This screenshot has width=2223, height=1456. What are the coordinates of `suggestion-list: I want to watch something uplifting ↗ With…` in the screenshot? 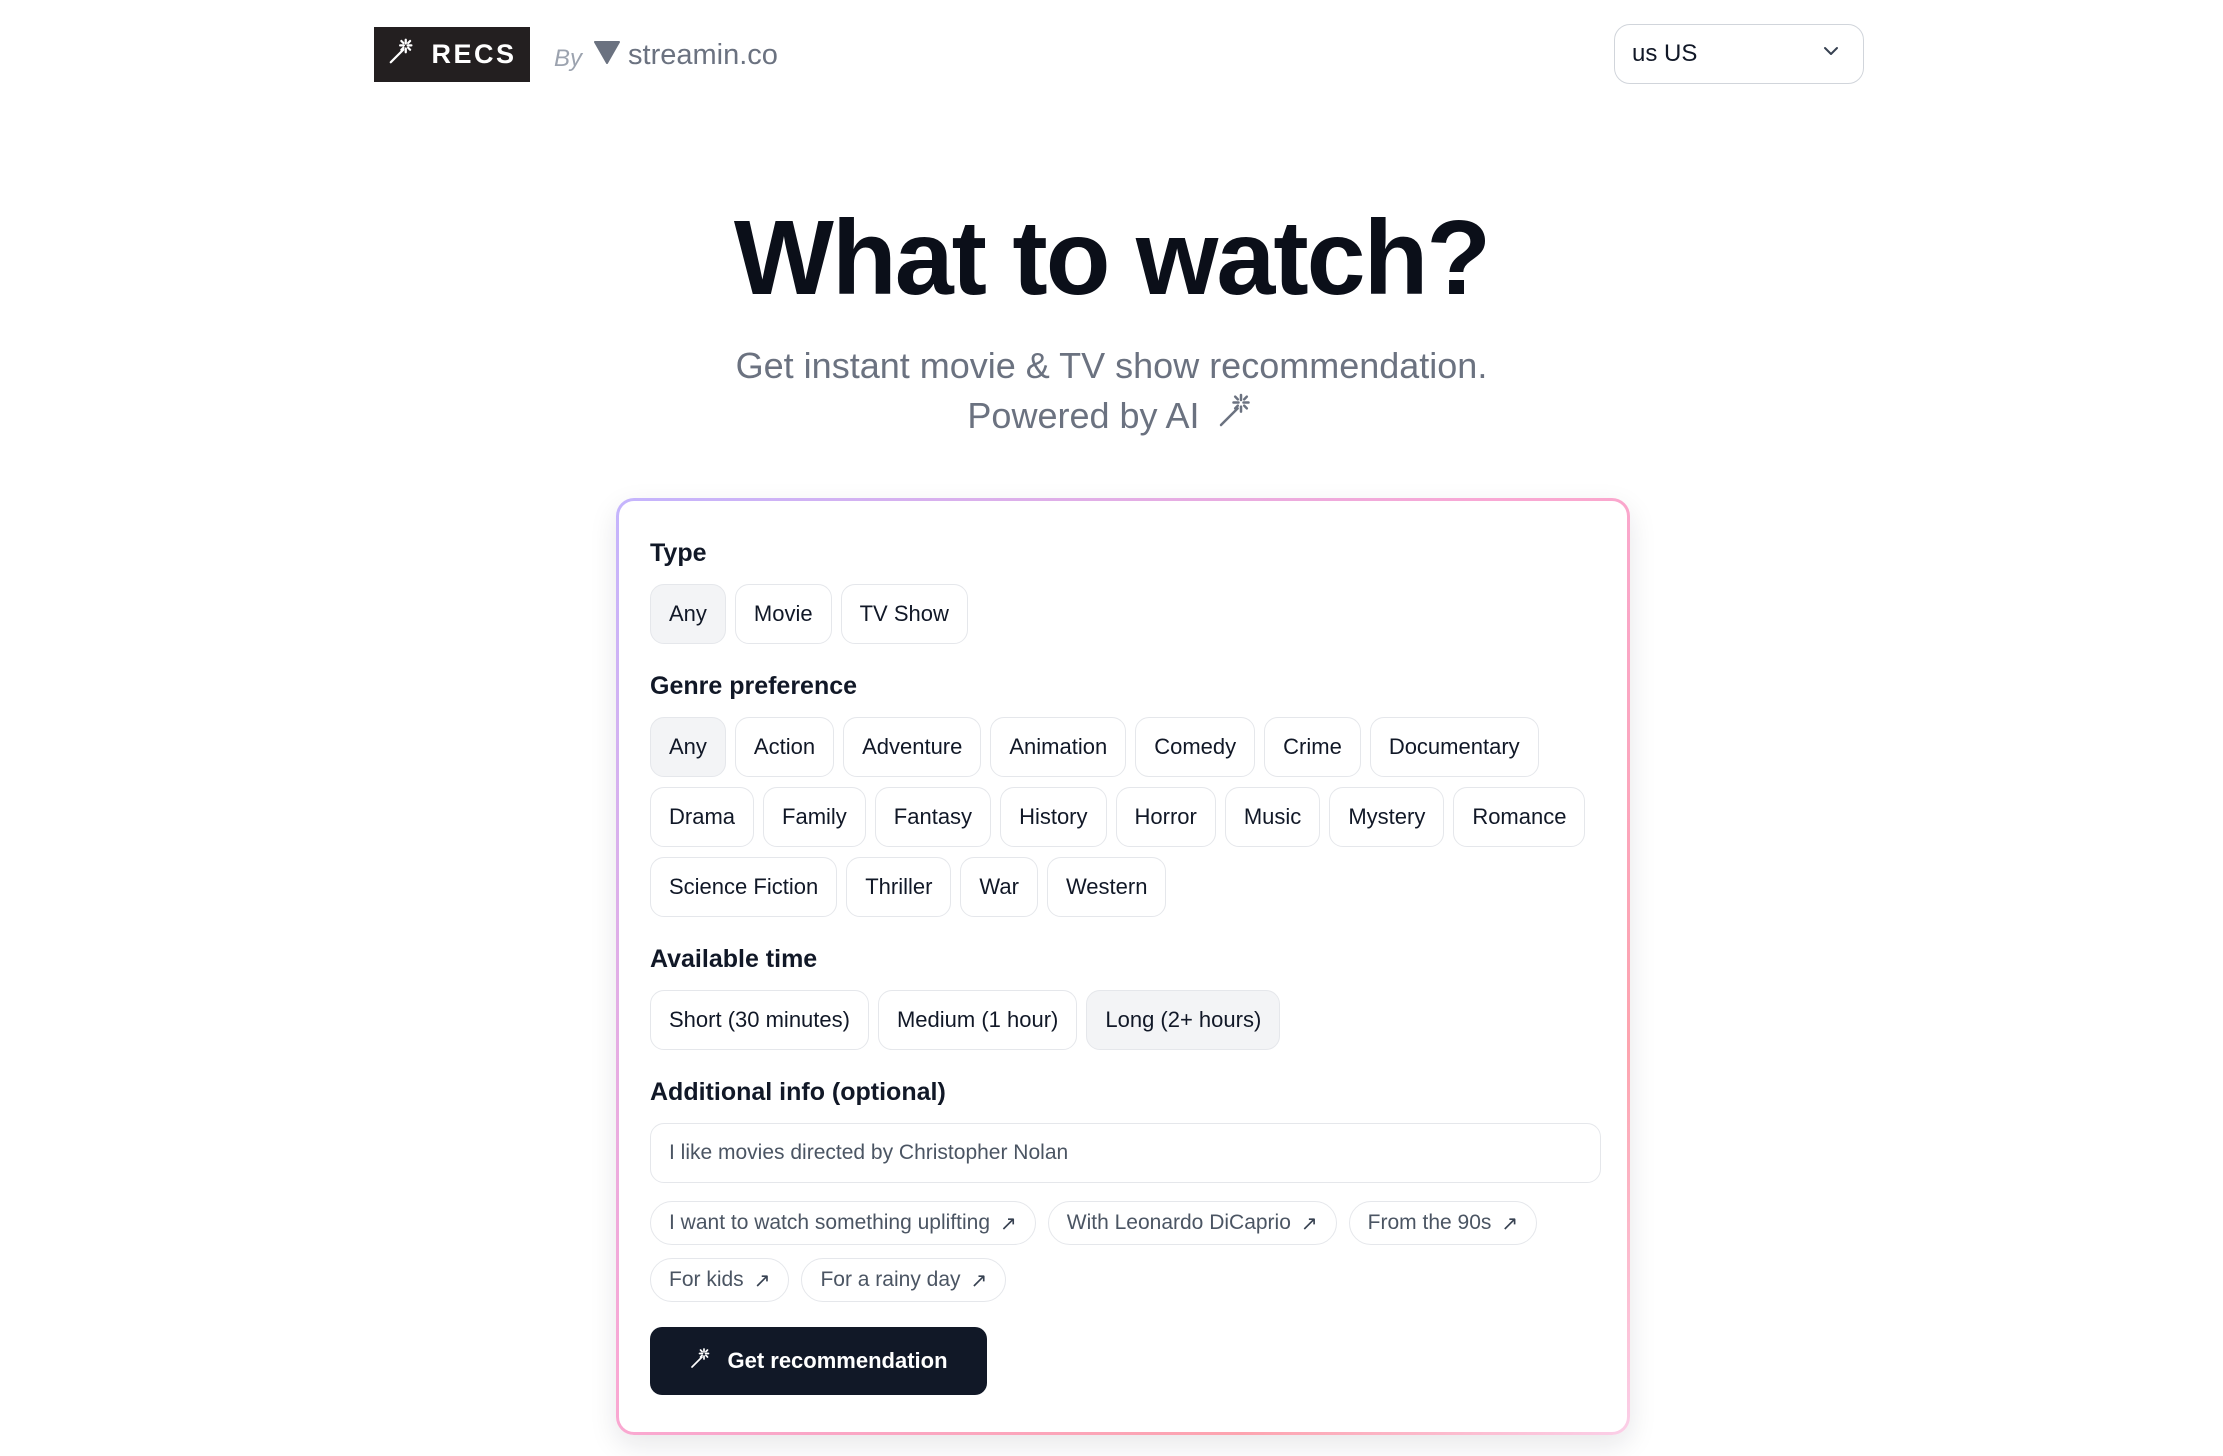 It's located at (1130, 1251).